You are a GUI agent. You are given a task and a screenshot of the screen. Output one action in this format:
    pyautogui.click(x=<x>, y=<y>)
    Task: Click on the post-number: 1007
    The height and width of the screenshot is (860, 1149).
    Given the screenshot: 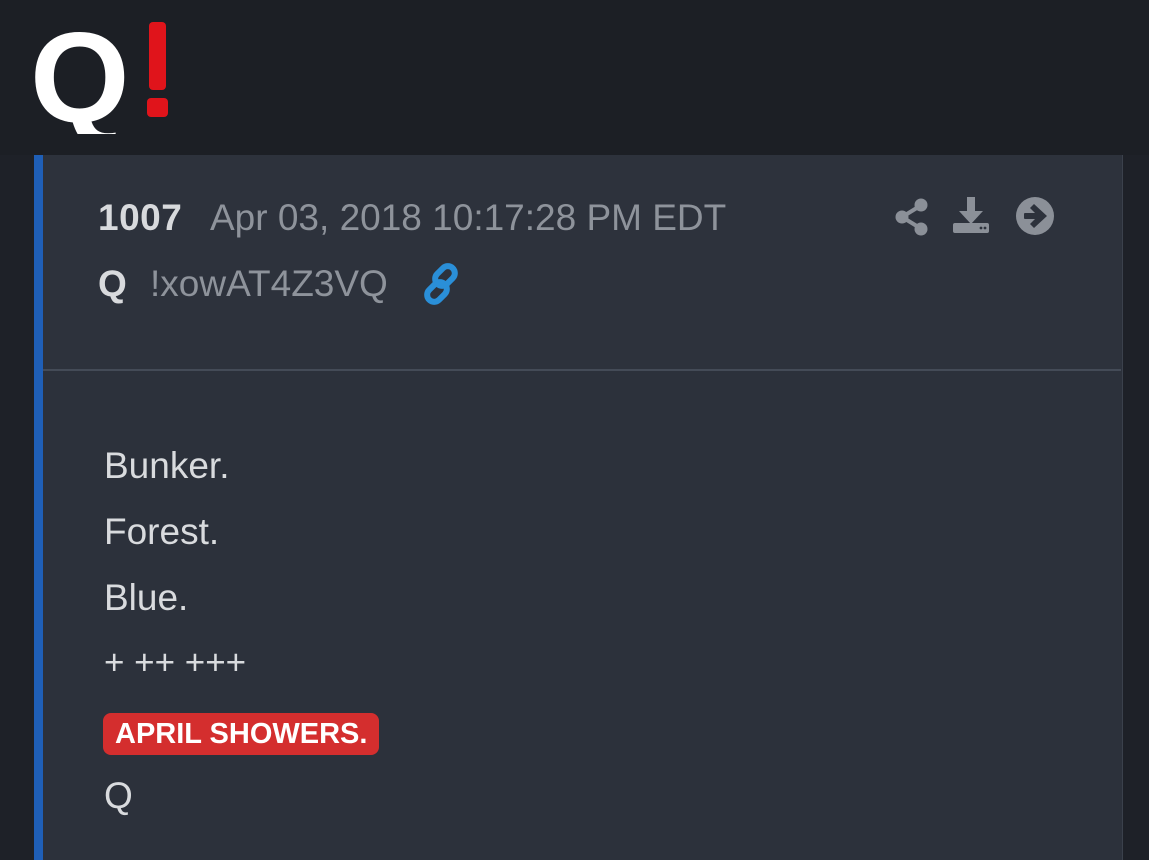 What is the action you would take?
    pyautogui.click(x=140, y=218)
    